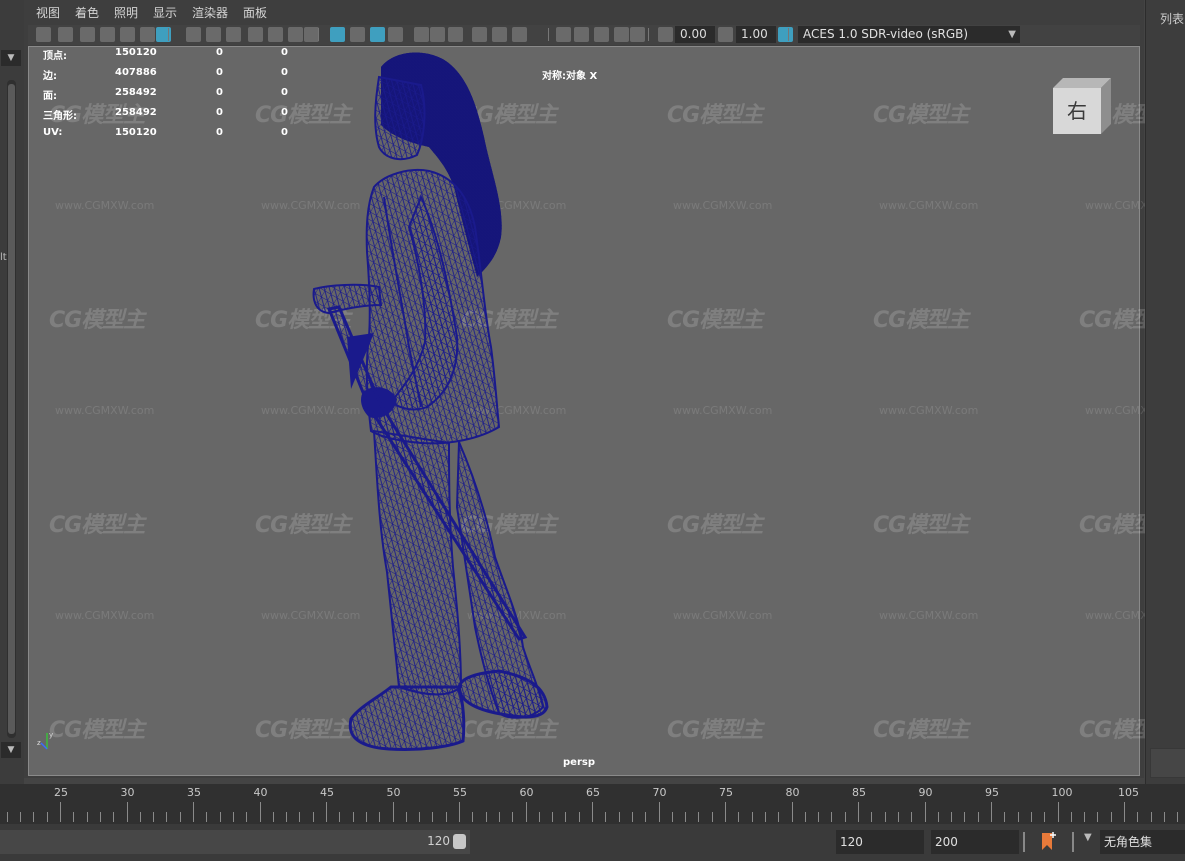 This screenshot has width=1185, height=861. I want to click on gamma-icon, so click(725, 34).